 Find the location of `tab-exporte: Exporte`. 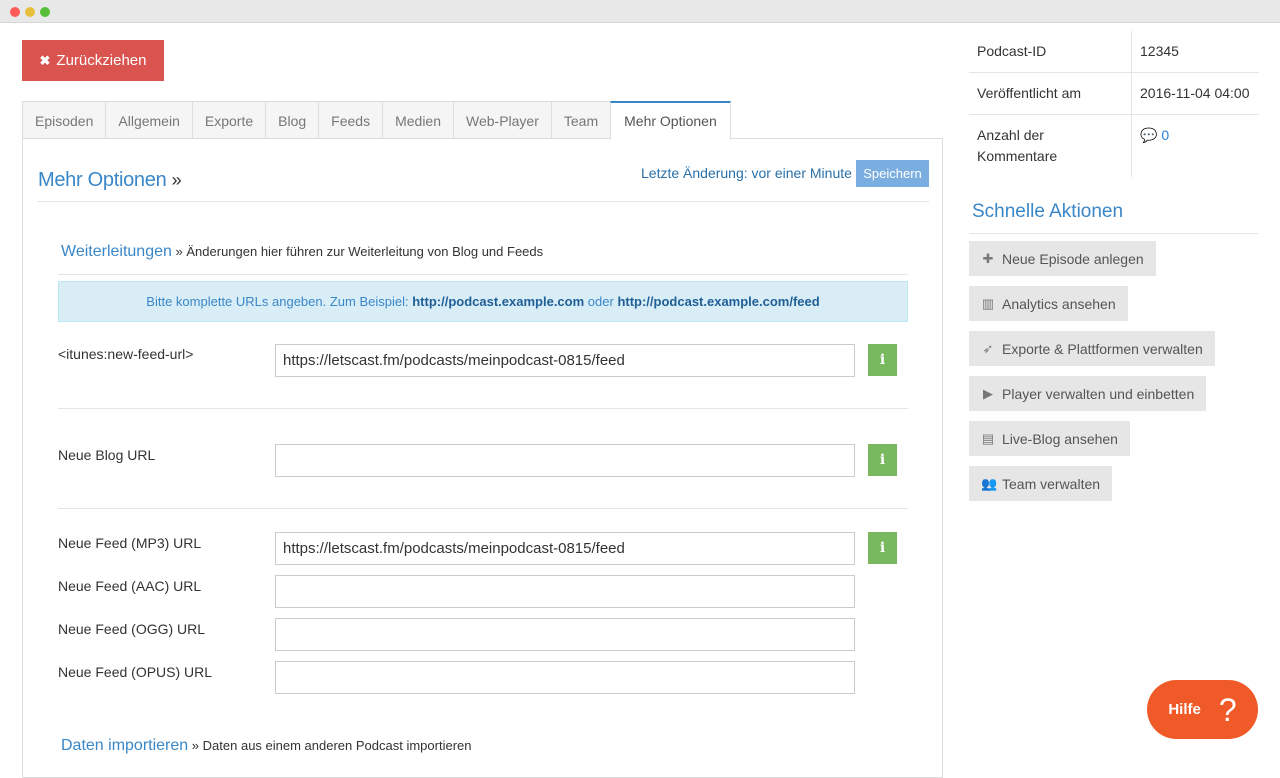

tab-exporte: Exporte is located at coordinates (228, 120).